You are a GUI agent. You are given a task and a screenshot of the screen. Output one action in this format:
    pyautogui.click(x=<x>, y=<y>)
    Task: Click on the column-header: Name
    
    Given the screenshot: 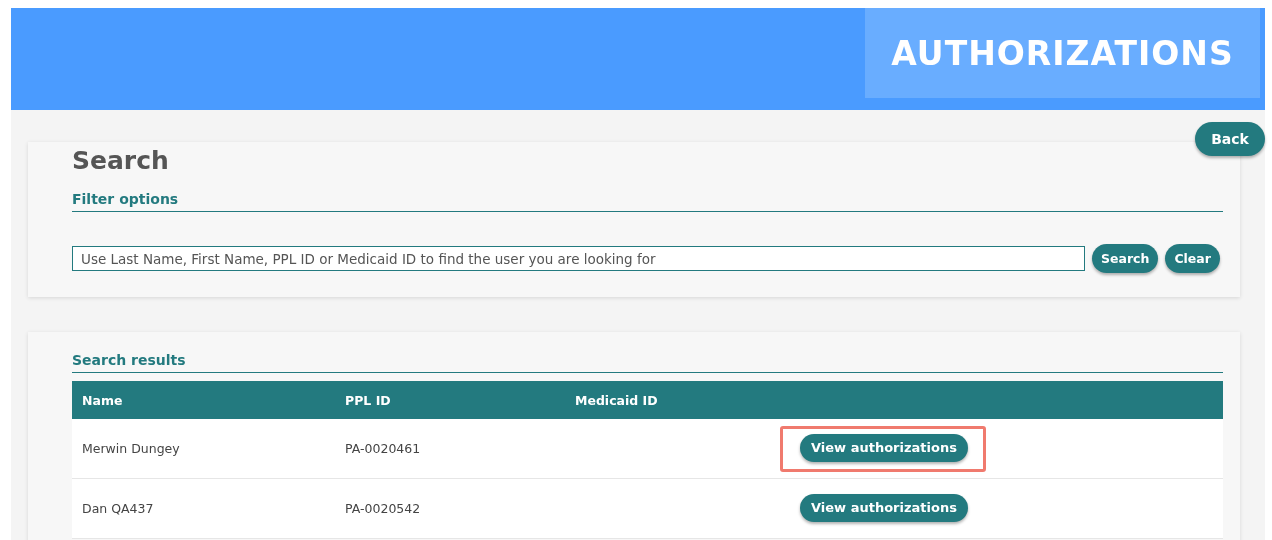 What is the action you would take?
    pyautogui.click(x=102, y=400)
    